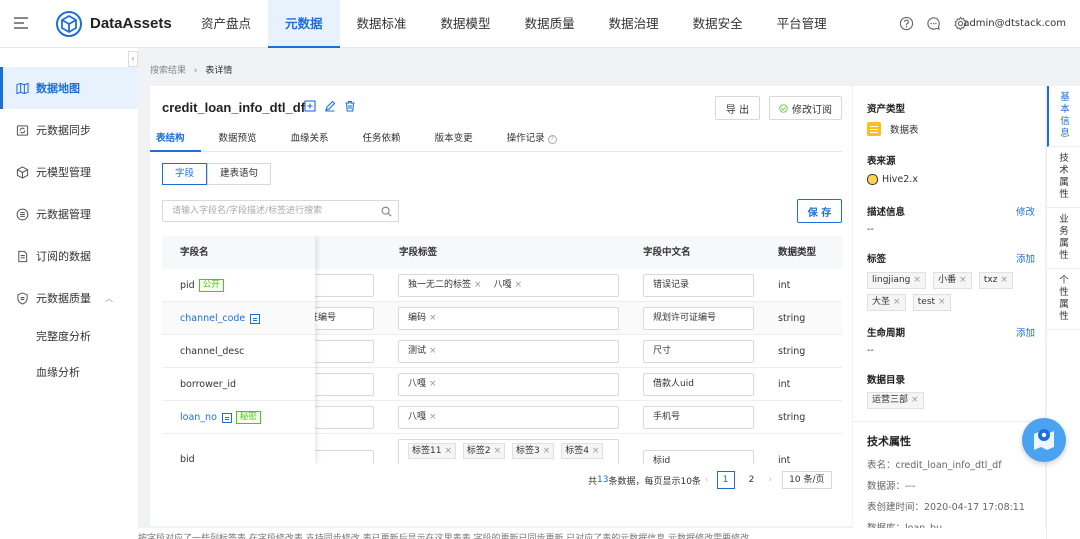 Image resolution: width=1080 pixels, height=539 pixels. I want to click on tab-business-attrs: 业务属性, so click(1063, 238).